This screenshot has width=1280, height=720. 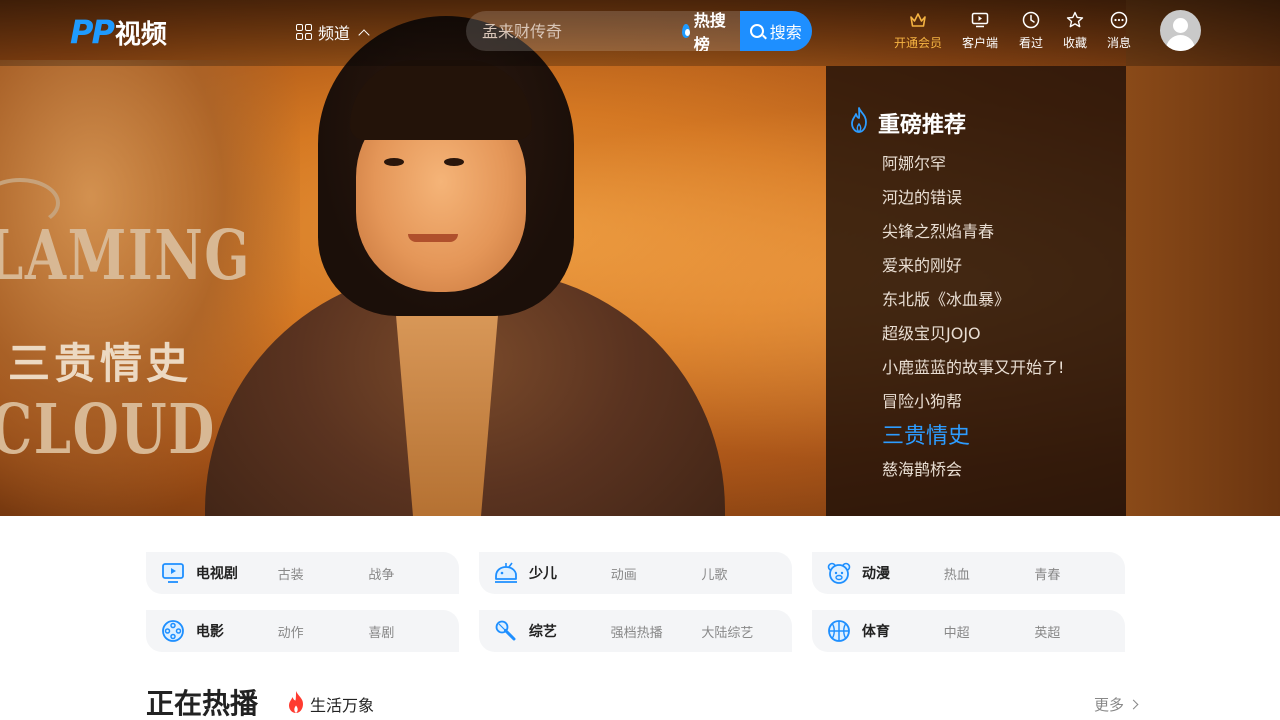 What do you see at coordinates (323, 631) in the screenshot?
I see `category-sub: 动作` at bounding box center [323, 631].